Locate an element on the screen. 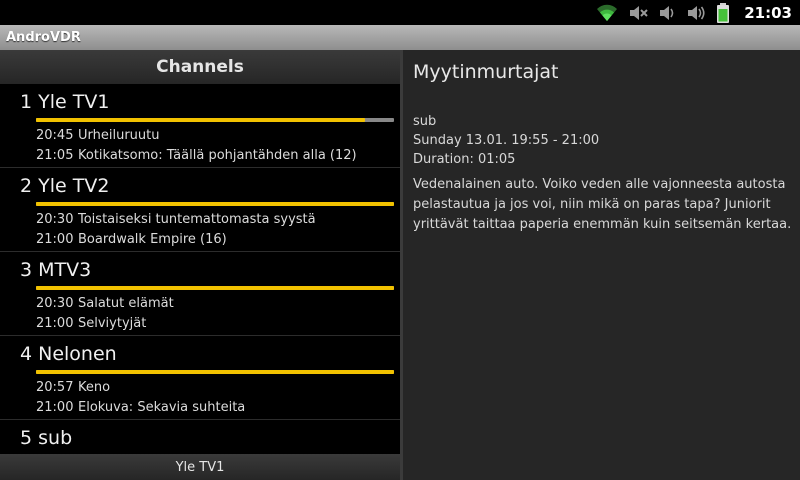  volume-muted-icon is located at coordinates (638, 13).